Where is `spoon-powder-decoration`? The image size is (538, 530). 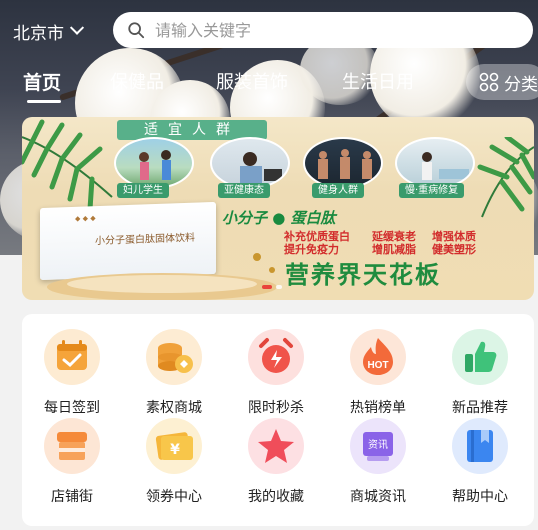 spoon-powder-decoration is located at coordinates (162, 276).